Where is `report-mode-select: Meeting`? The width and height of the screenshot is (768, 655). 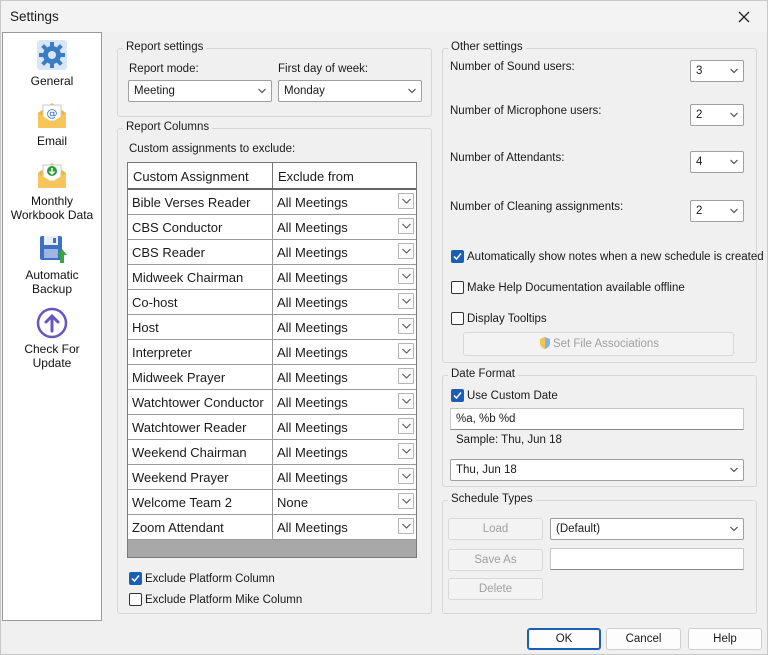
report-mode-select: Meeting is located at coordinates (200, 91).